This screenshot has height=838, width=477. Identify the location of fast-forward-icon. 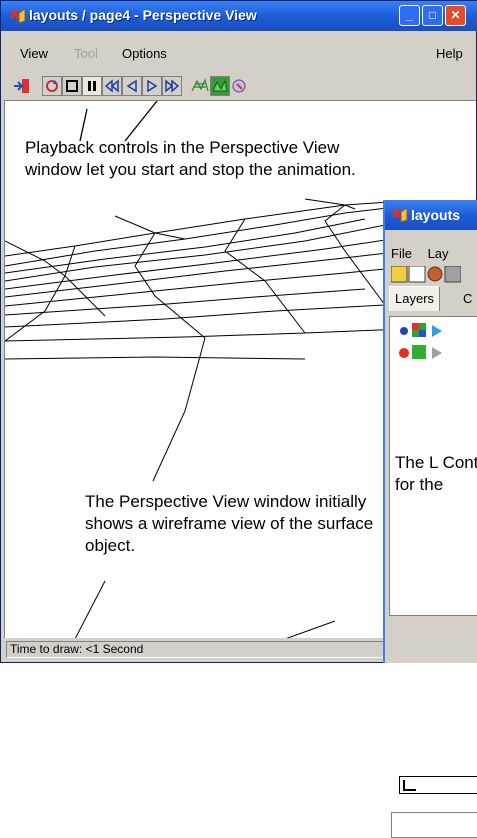
(172, 86).